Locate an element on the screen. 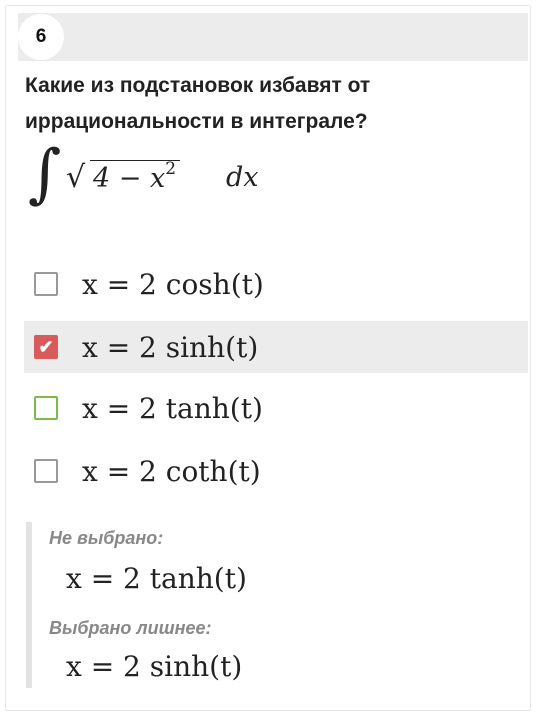 This screenshot has width=537, height=715. extra-selected-value: x = 2 sinh(t) is located at coordinates (154, 666).